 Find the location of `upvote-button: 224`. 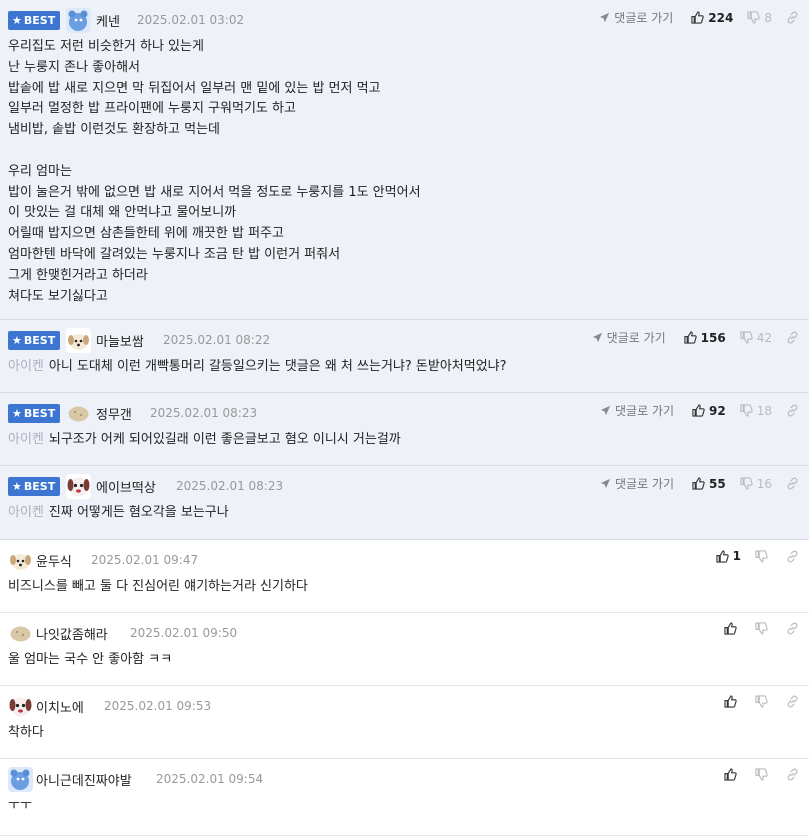

upvote-button: 224 is located at coordinates (712, 18).